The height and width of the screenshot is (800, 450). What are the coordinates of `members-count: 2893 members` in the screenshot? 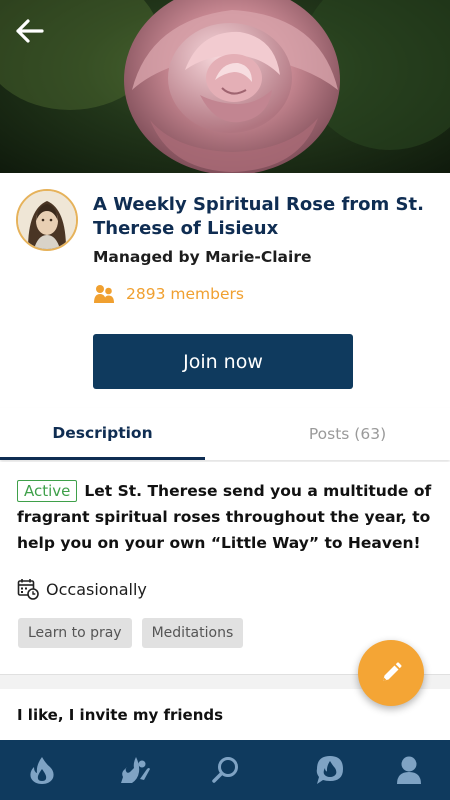 It's located at (168, 294).